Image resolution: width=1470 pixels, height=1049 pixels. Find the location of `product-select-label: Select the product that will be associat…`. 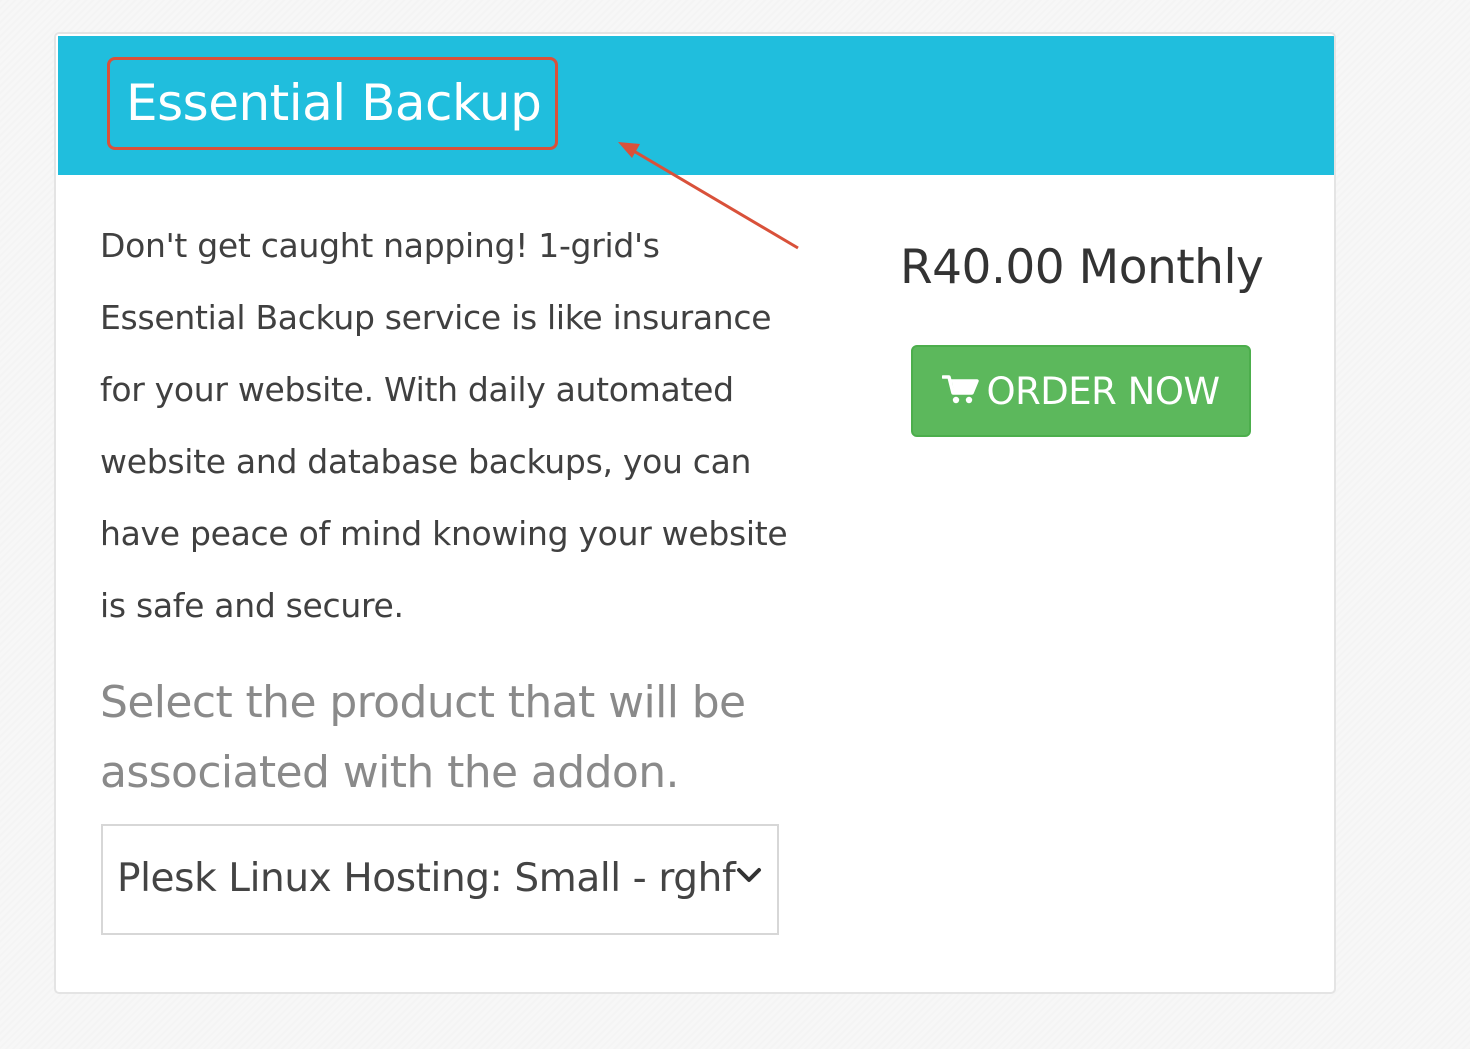

product-select-label: Select the product that will be associat… is located at coordinates (423, 737).